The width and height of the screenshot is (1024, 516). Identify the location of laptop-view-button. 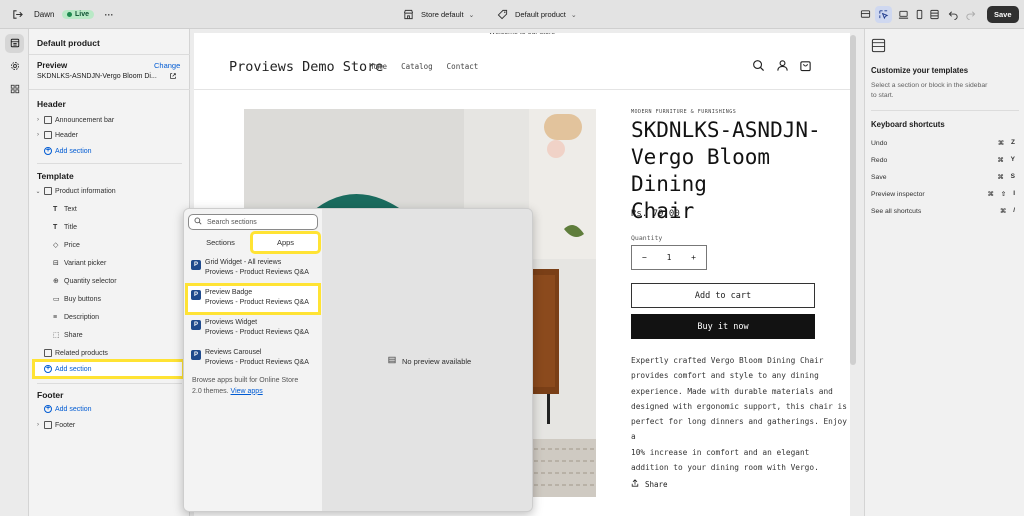
(903, 14).